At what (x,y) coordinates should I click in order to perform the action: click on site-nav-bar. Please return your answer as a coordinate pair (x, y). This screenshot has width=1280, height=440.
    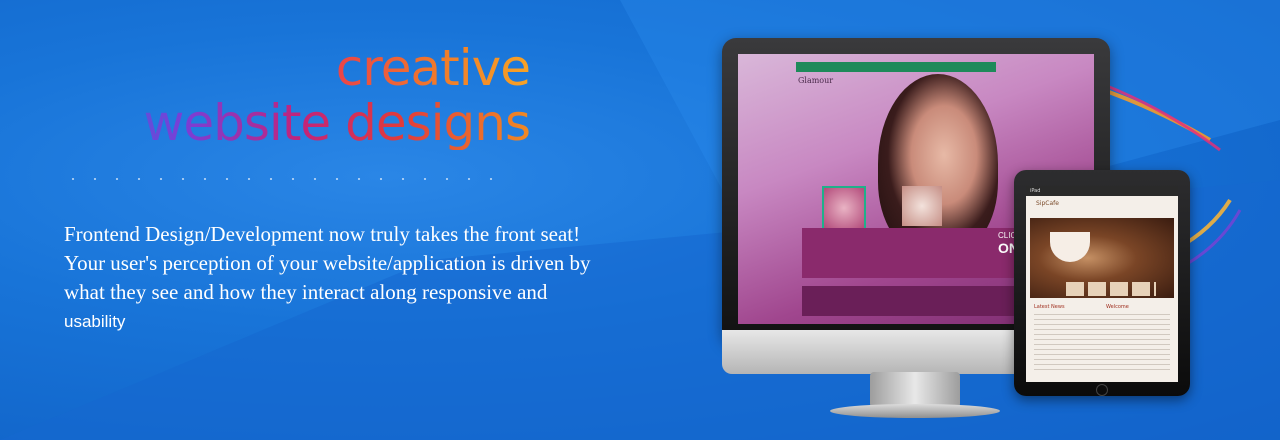
    Looking at the image, I should click on (896, 67).